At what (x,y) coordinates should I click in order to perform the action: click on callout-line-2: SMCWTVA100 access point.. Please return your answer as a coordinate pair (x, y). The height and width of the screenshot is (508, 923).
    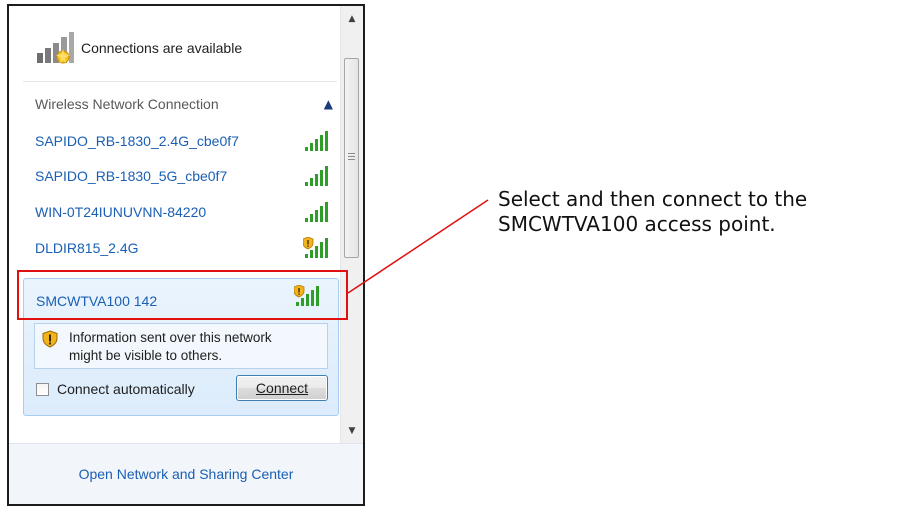
    Looking at the image, I should click on (637, 224).